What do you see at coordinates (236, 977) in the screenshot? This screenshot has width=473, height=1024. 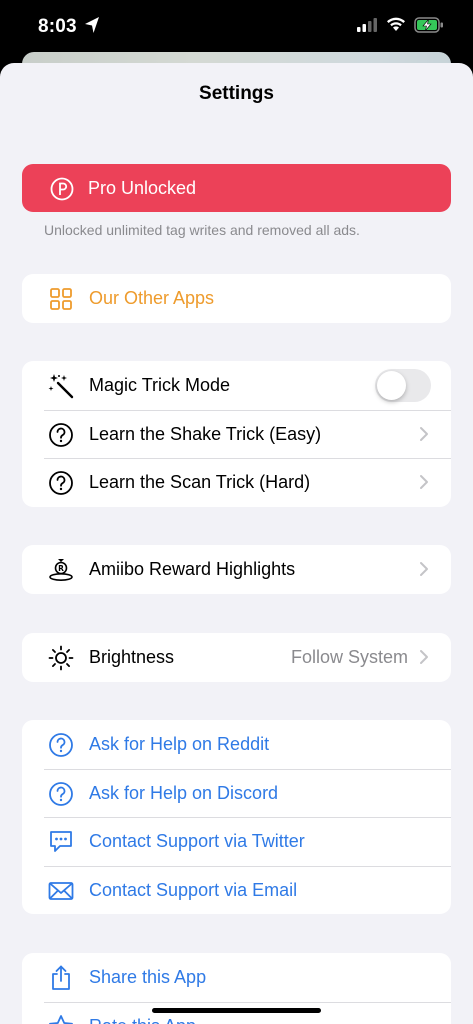 I see `share-this-app-row: Share this App` at bounding box center [236, 977].